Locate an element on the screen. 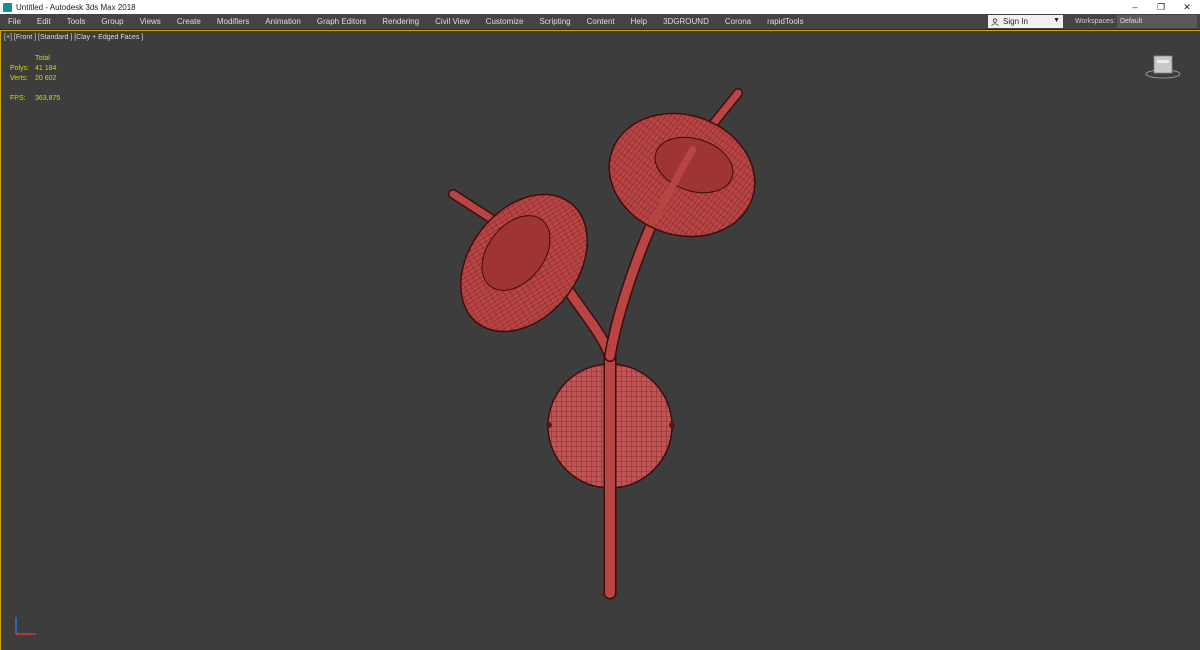  menu-help: Help is located at coordinates (639, 21).